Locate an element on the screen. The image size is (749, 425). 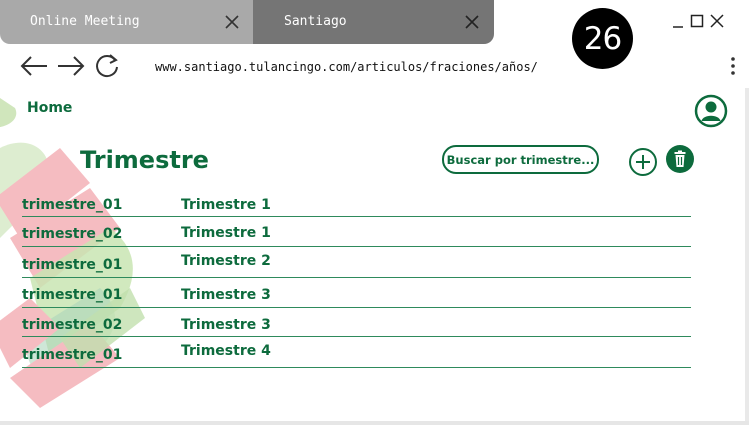
table-row: trimestre_02 Trimestre 1 is located at coordinates (356, 232).